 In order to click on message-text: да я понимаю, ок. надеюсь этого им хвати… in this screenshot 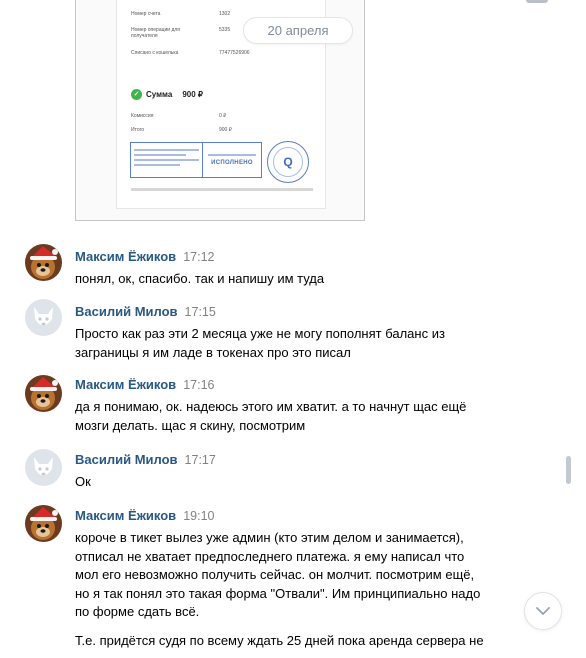, I will do `click(285, 416)`.